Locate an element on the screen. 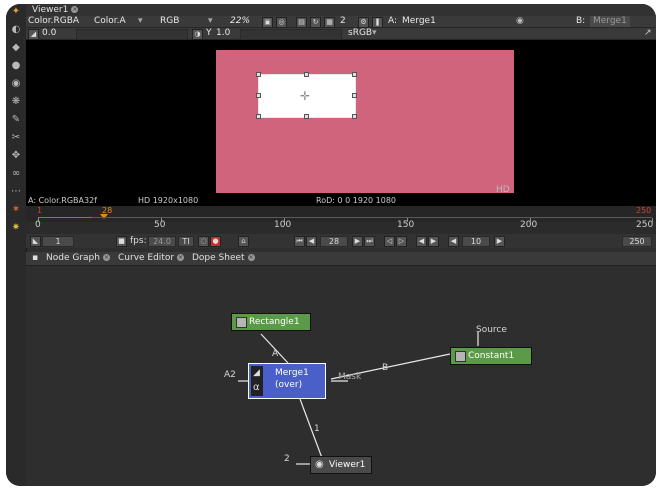 This screenshot has height=491, width=660. handle-bottom is located at coordinates (306, 116).